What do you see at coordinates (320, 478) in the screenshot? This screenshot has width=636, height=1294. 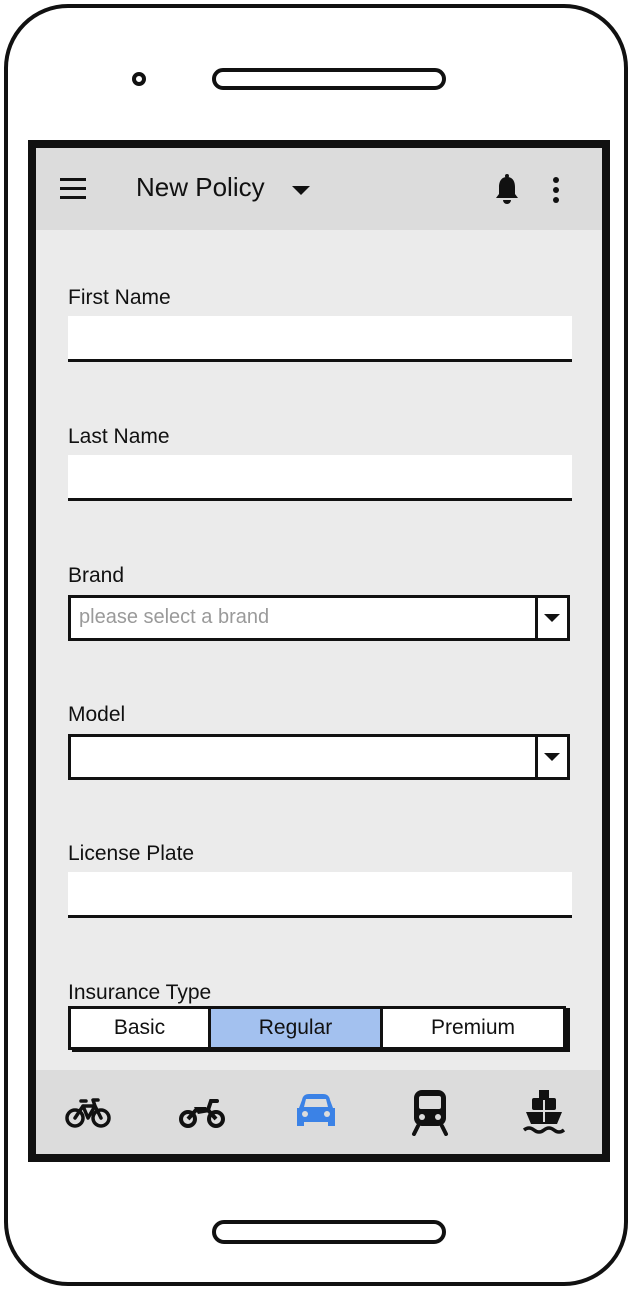 I see `last-name-field` at bounding box center [320, 478].